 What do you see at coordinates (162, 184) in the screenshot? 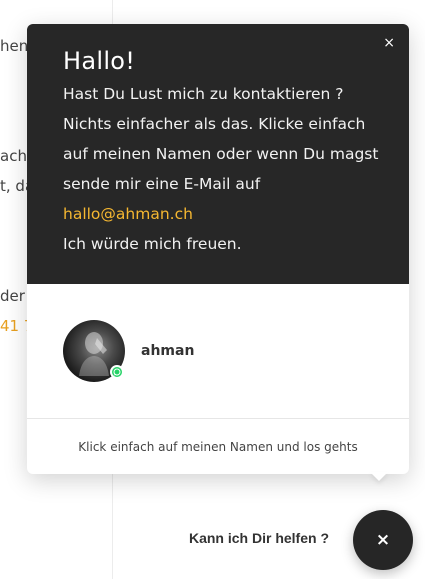
I see `message-line: sende mir eine E-Mail auf` at bounding box center [162, 184].